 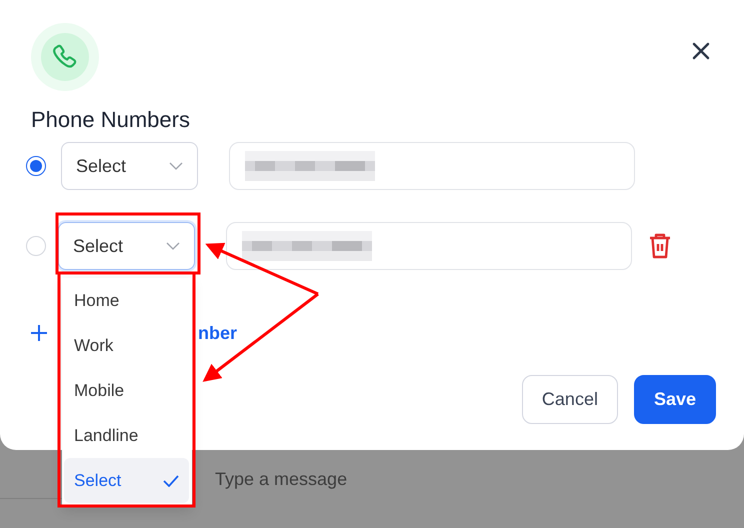 I want to click on dropdown-option: Landline, so click(x=126, y=435).